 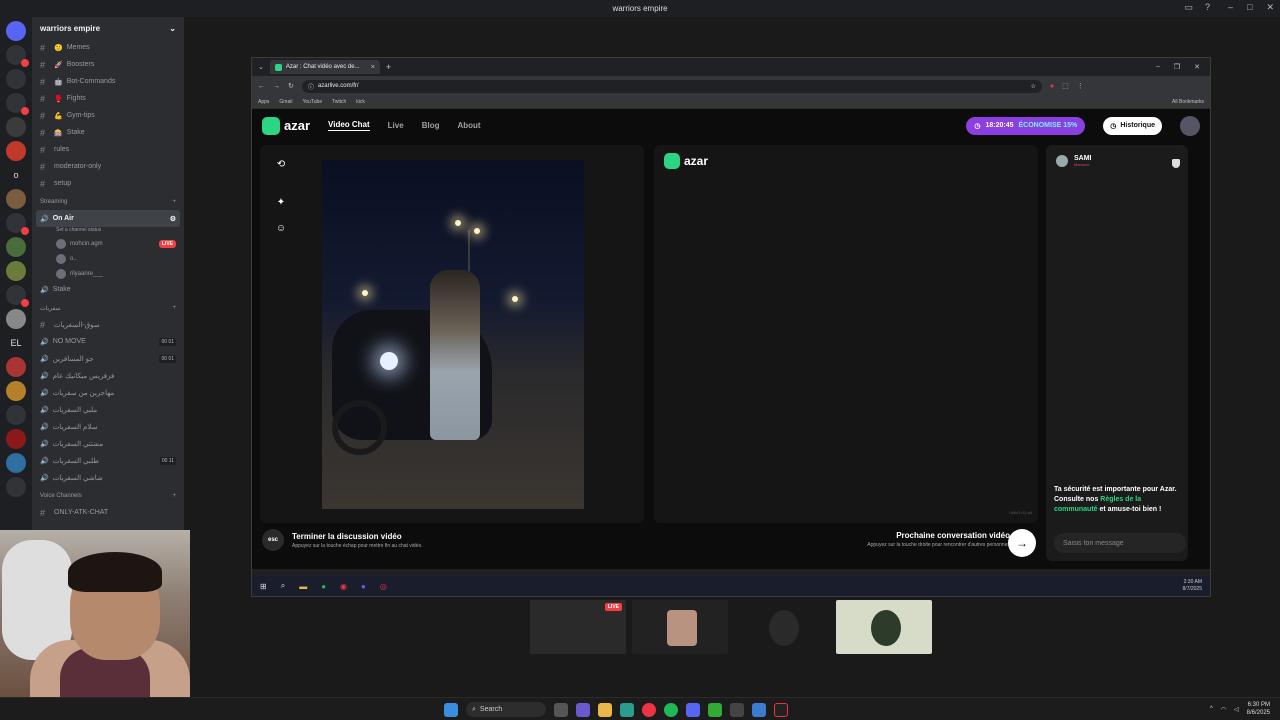 I want to click on esc-button: esc, so click(x=273, y=540).